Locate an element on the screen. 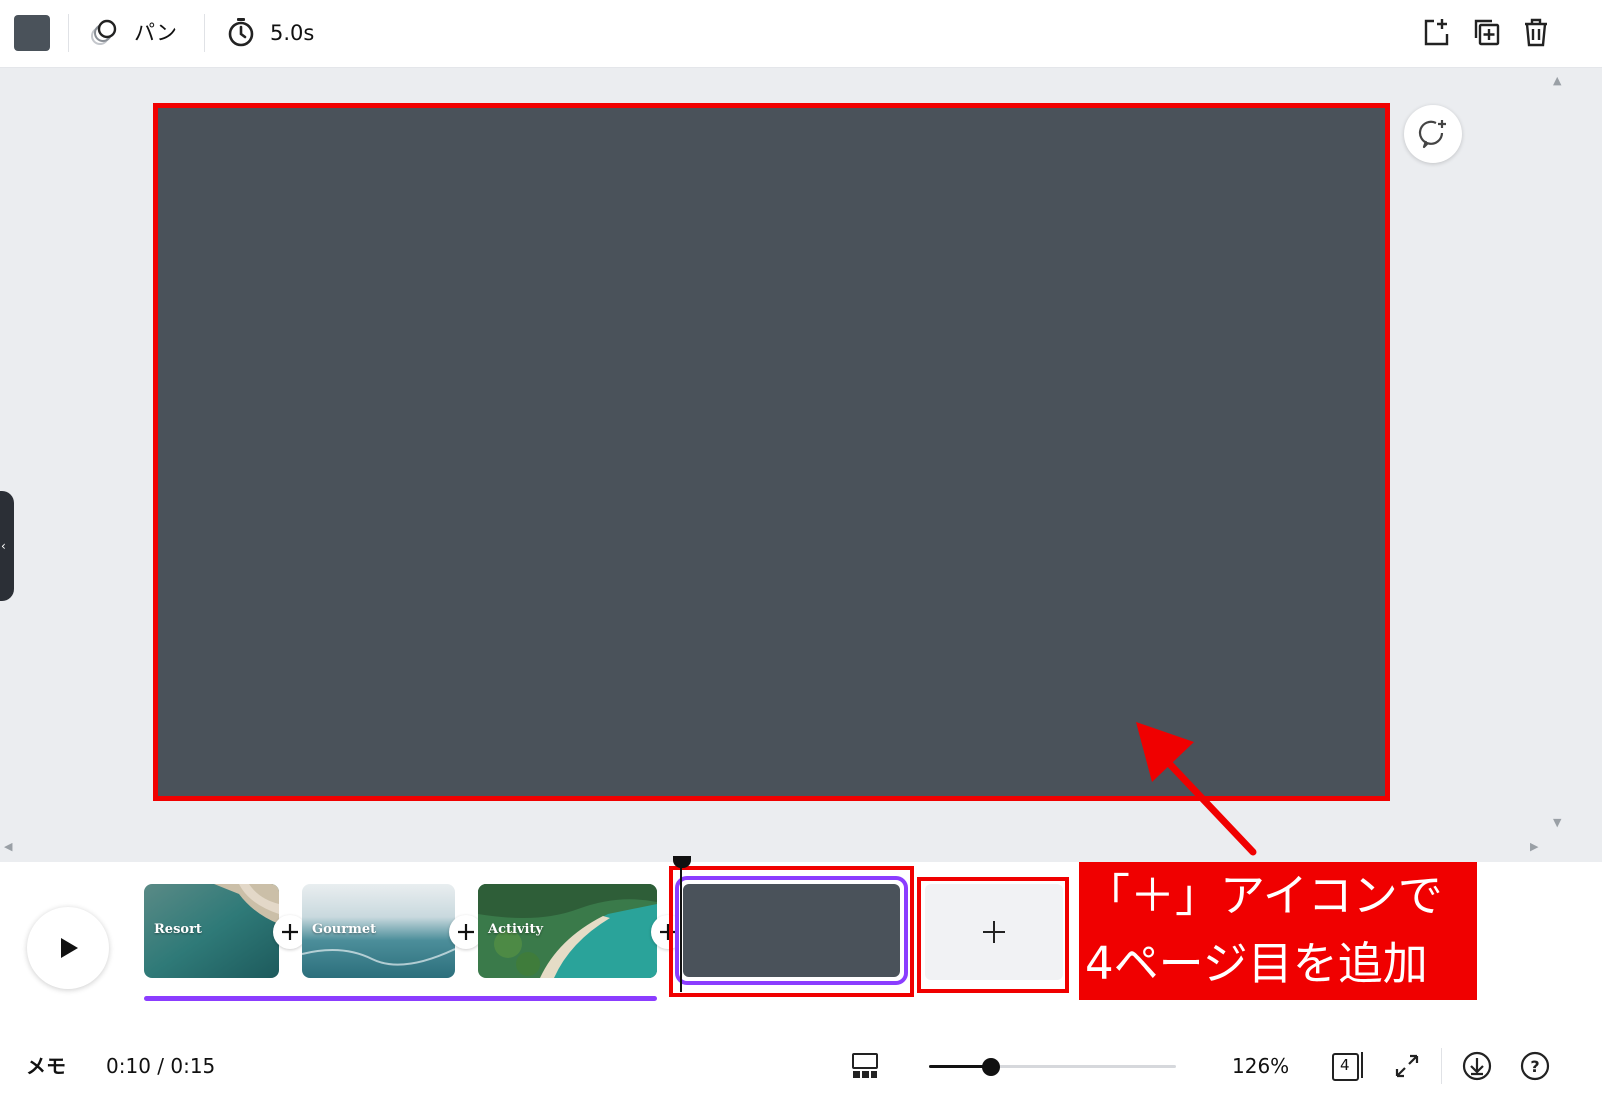 The image size is (1602, 1117). highlight-selected-page is located at coordinates (791, 931).